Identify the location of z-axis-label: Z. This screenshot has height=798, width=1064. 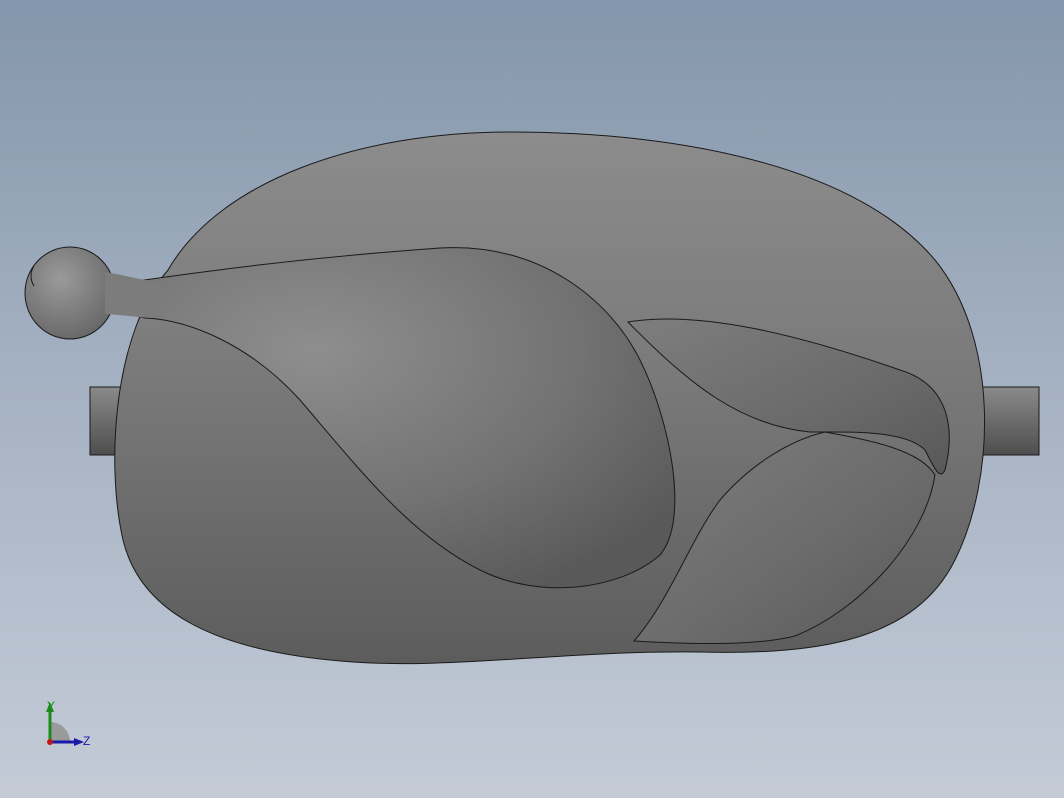
(86, 741).